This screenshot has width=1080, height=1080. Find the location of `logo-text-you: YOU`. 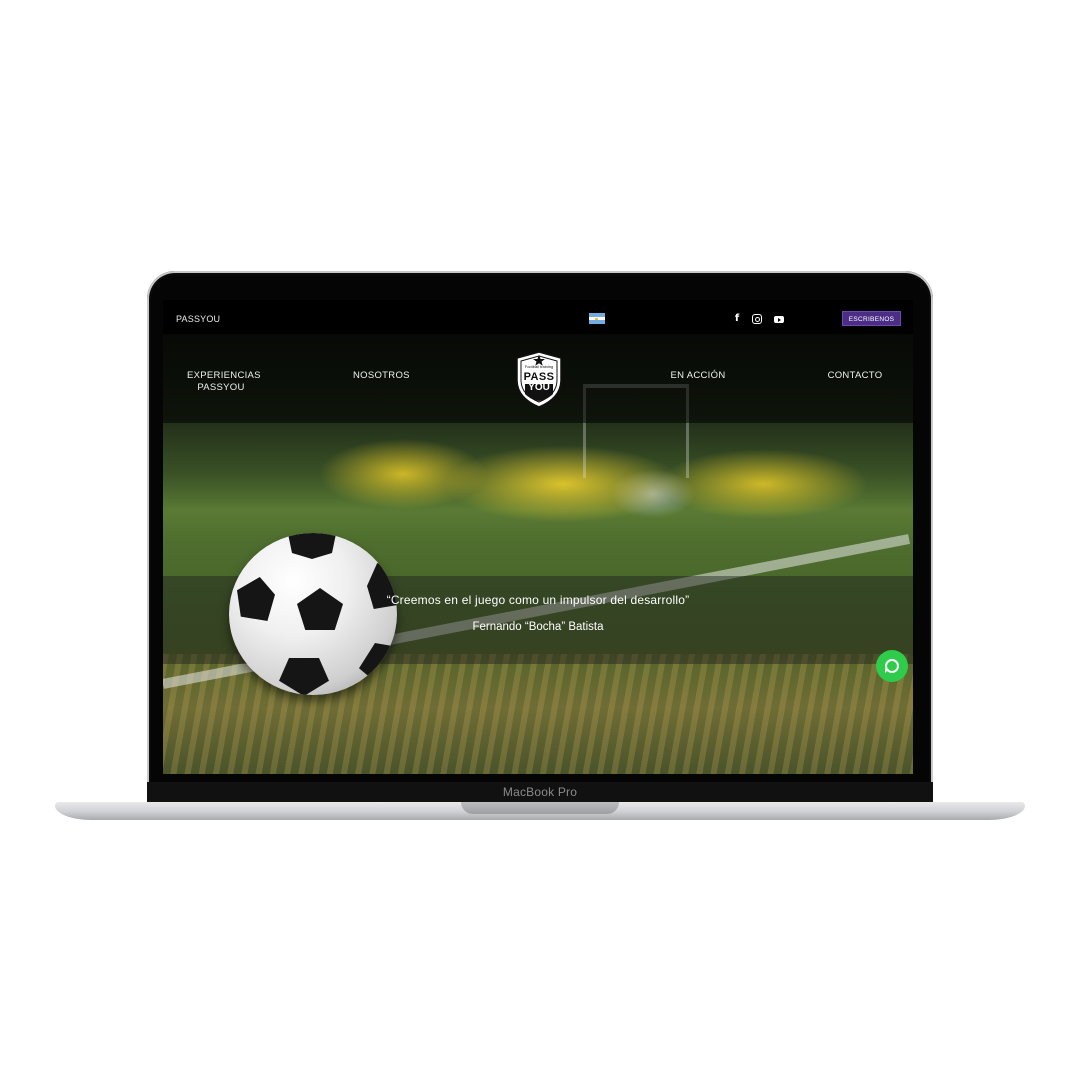

logo-text-you: YOU is located at coordinates (539, 387).